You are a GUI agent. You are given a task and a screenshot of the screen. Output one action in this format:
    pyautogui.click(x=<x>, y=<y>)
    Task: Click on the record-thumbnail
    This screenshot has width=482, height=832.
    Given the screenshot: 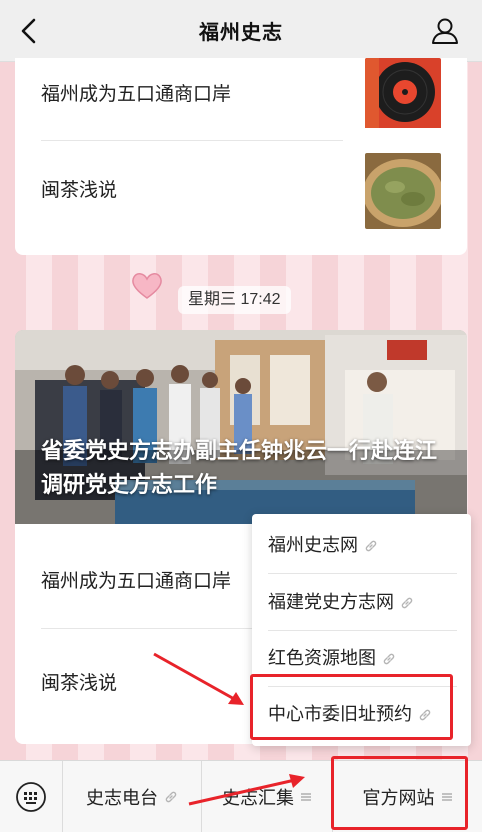 What is the action you would take?
    pyautogui.click(x=403, y=96)
    